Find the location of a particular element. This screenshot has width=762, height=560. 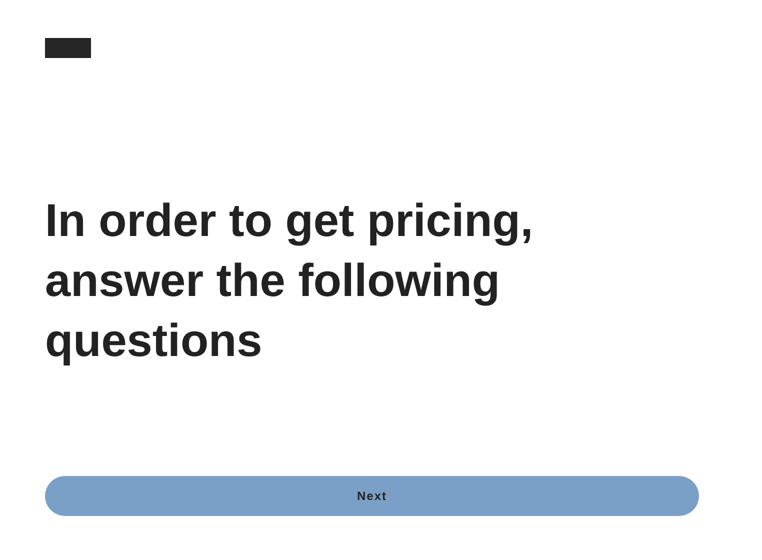

block-icon is located at coordinates (68, 48).